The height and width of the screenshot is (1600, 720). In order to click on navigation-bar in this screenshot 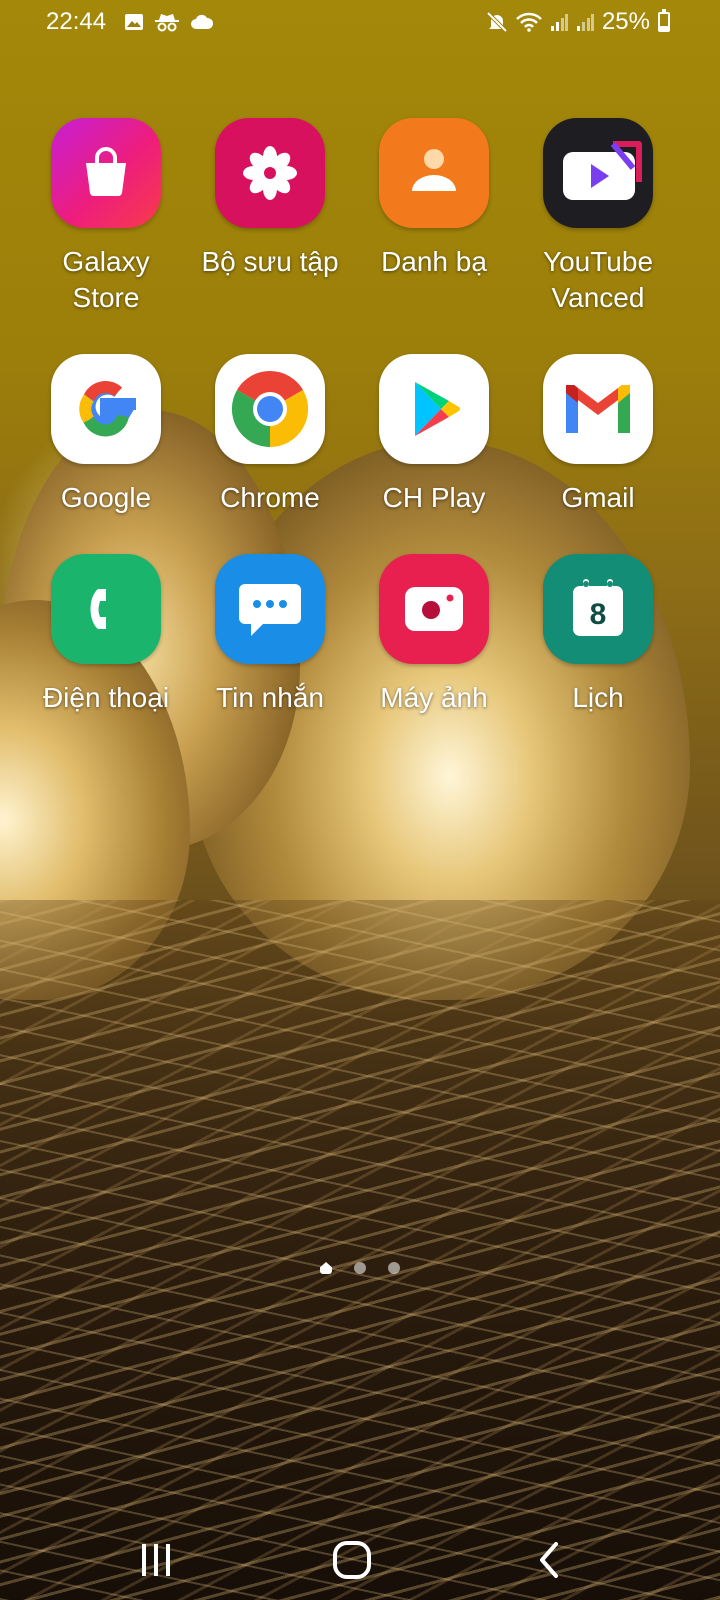, I will do `click(360, 1558)`.